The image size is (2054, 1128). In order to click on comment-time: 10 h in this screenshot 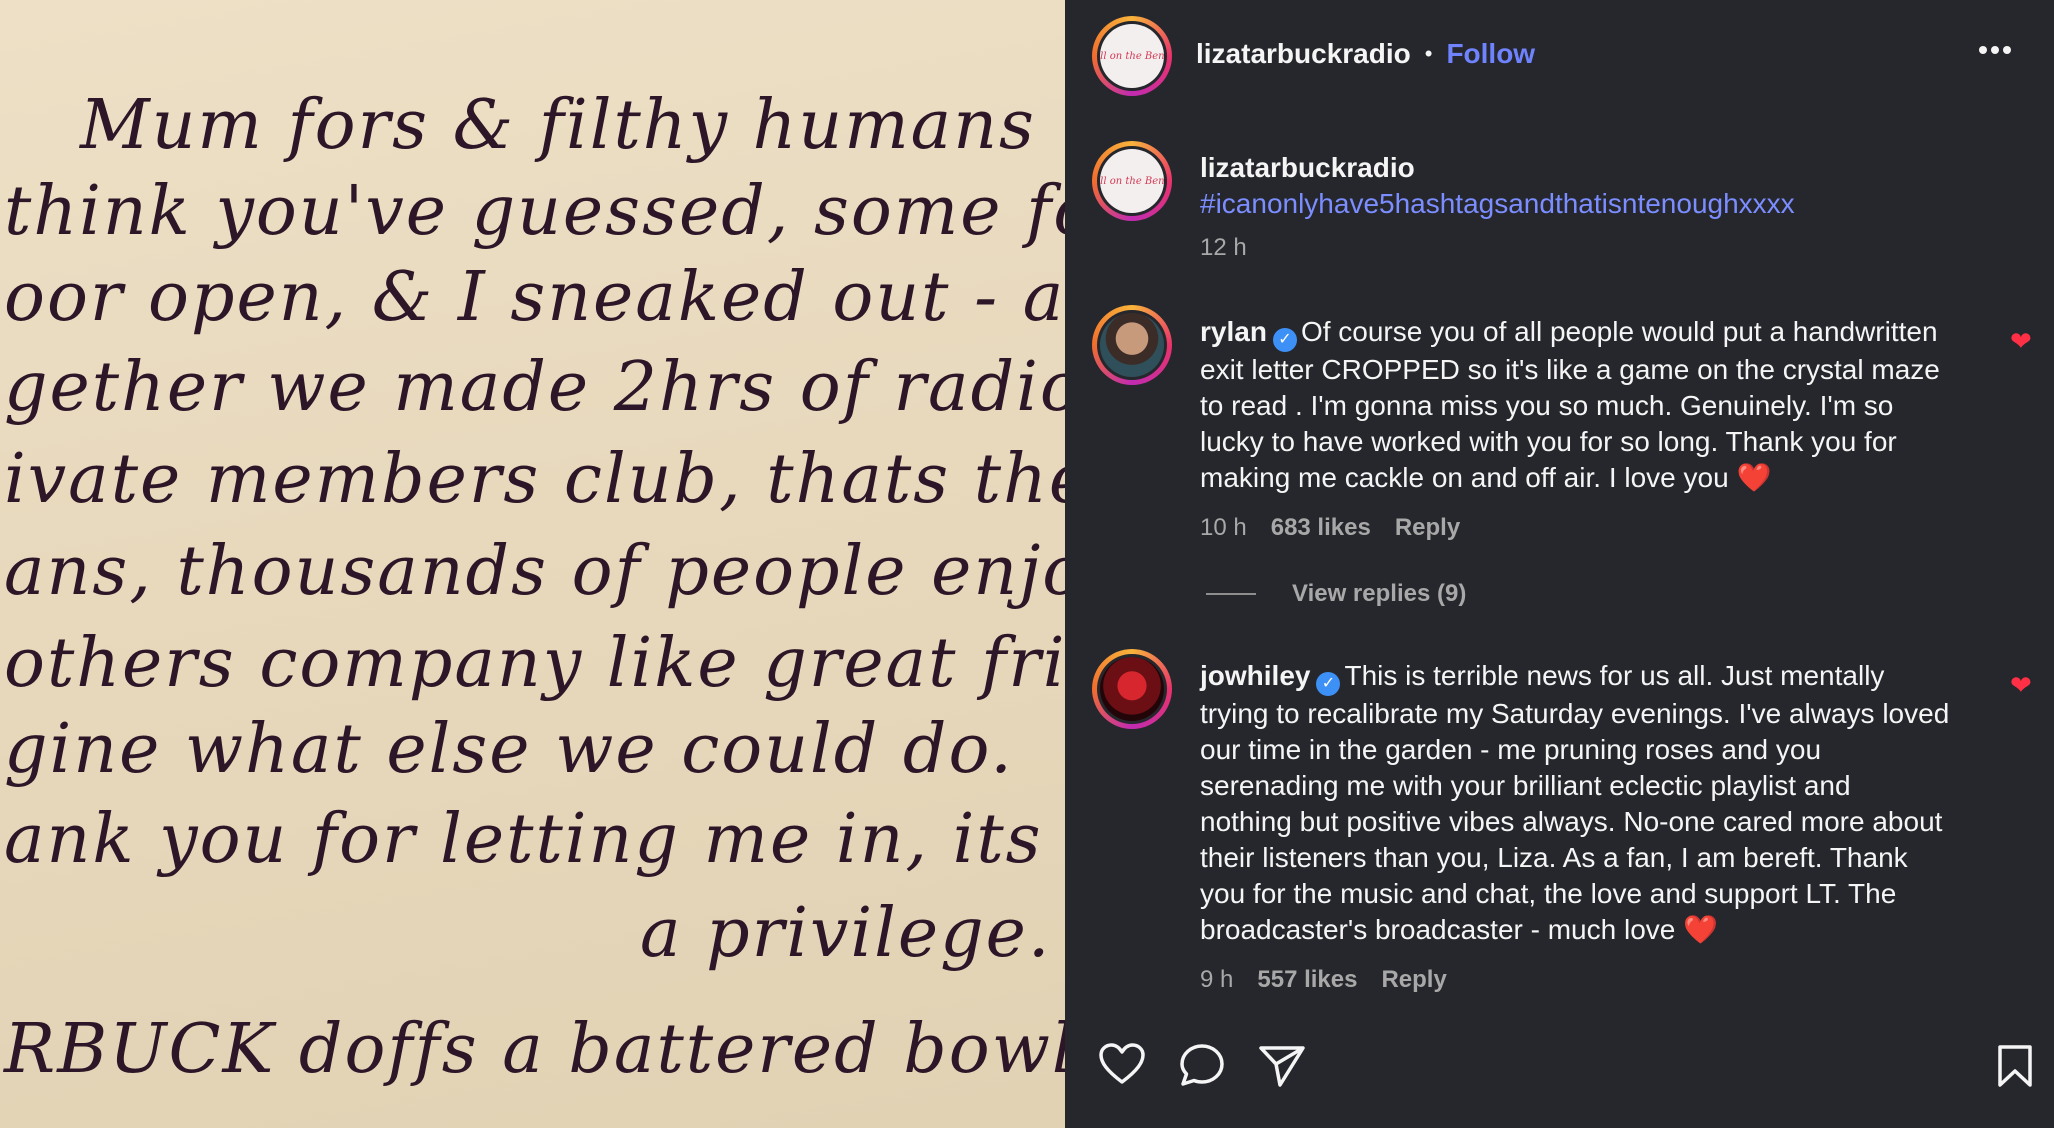, I will do `click(1223, 527)`.